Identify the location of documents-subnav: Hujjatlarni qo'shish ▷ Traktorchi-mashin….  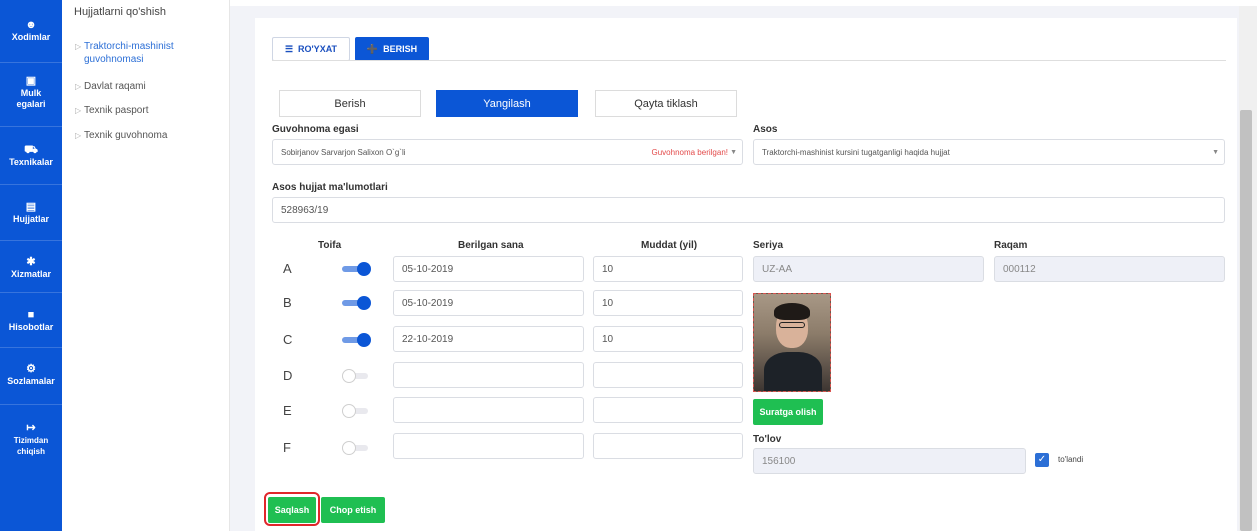
(146, 265).